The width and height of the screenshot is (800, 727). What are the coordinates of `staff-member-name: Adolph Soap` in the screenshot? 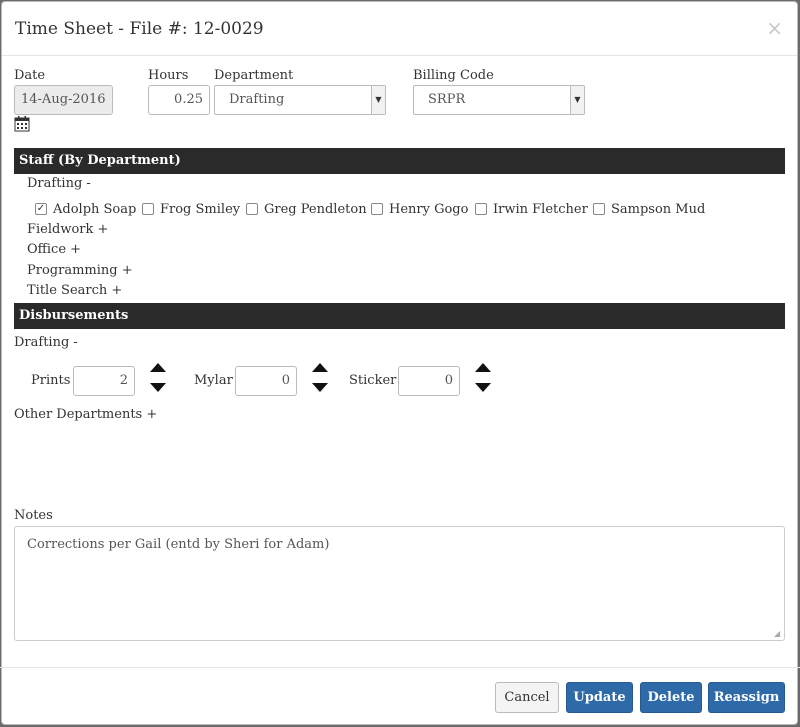 It's located at (95, 209).